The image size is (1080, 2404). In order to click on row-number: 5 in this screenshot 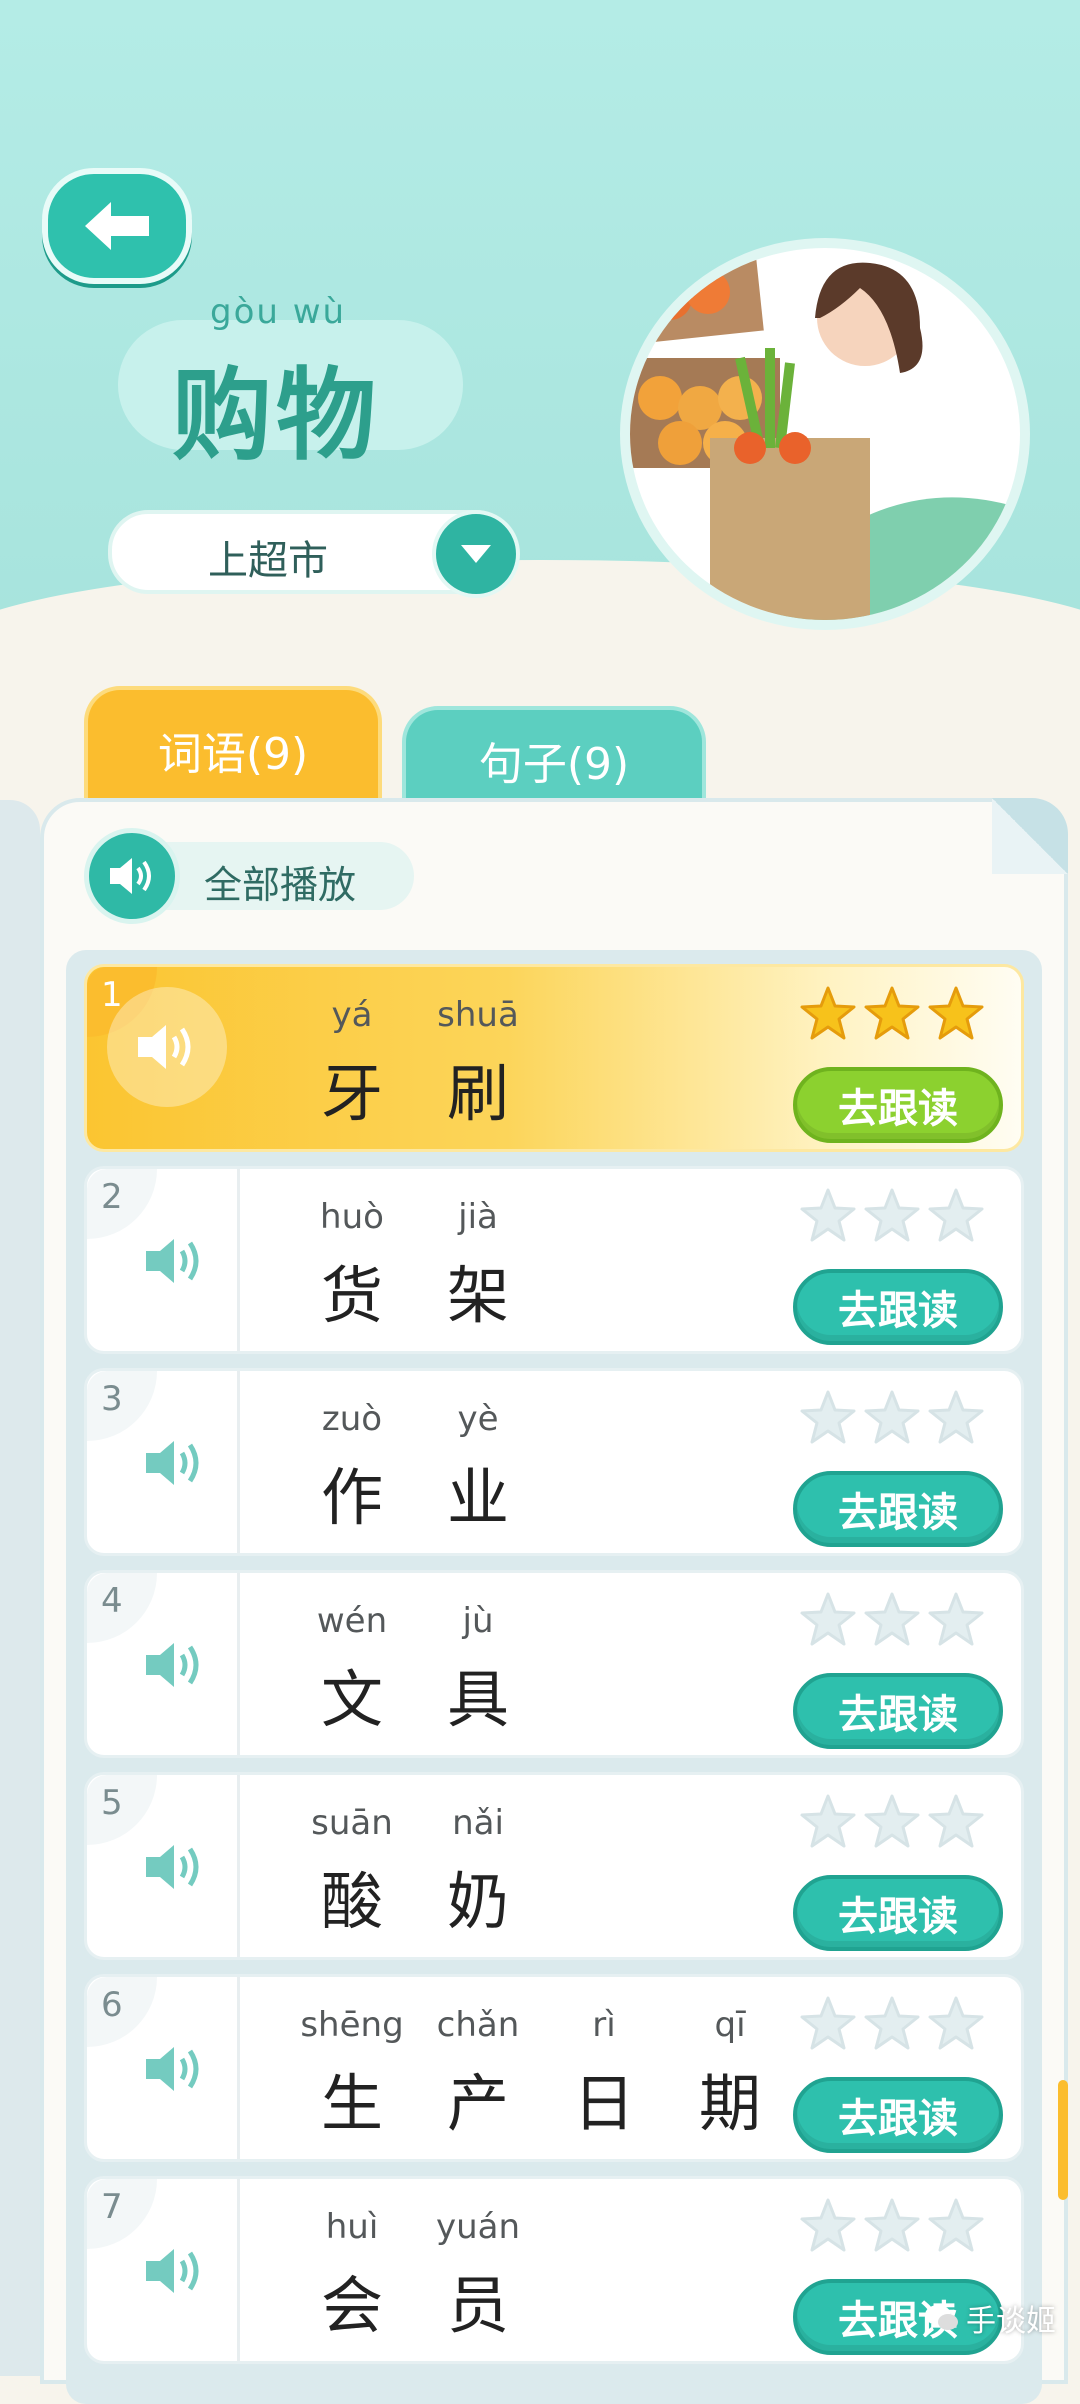, I will do `click(112, 1803)`.